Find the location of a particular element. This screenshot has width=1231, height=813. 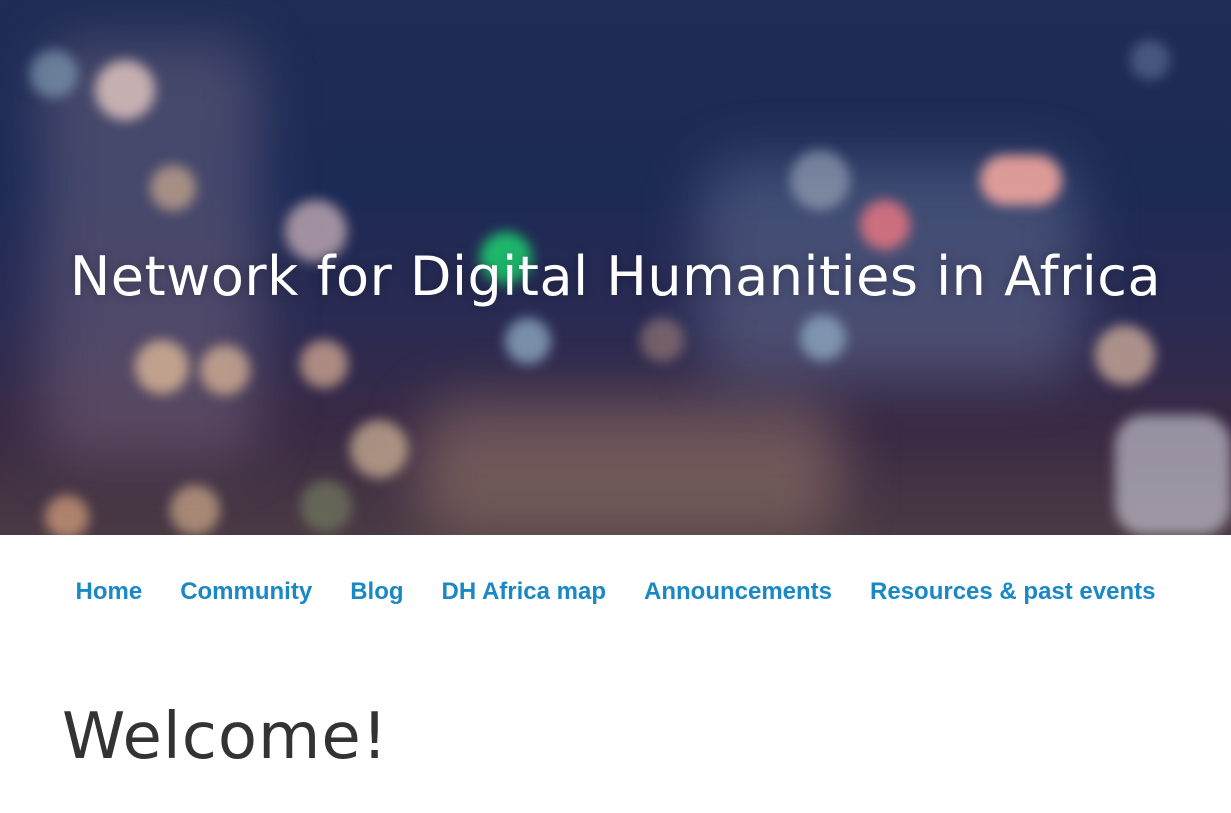

nav-link-announcements: Announcements is located at coordinates (738, 592).